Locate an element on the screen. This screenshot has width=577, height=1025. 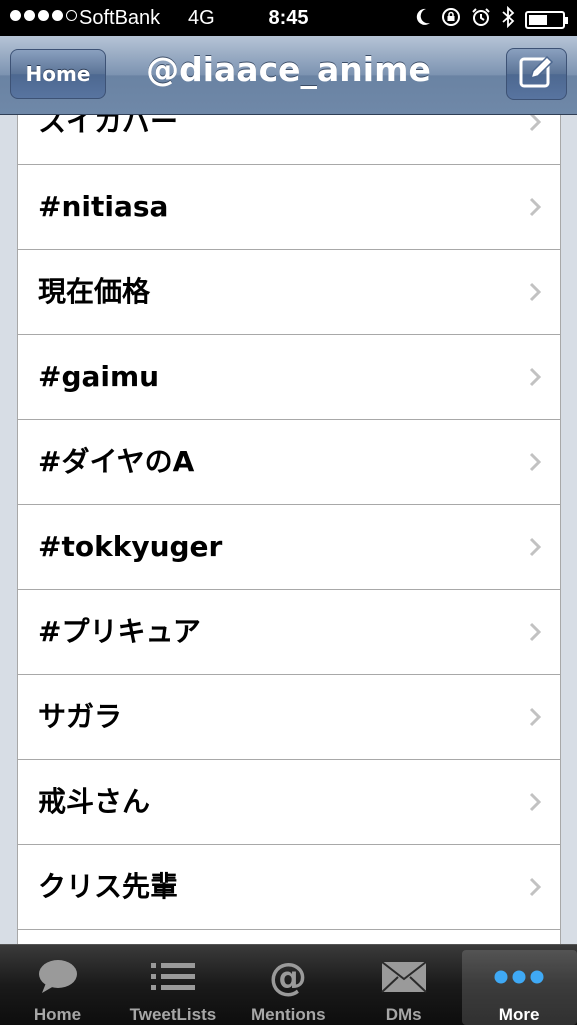
list-item: サガラ is located at coordinates (289, 717).